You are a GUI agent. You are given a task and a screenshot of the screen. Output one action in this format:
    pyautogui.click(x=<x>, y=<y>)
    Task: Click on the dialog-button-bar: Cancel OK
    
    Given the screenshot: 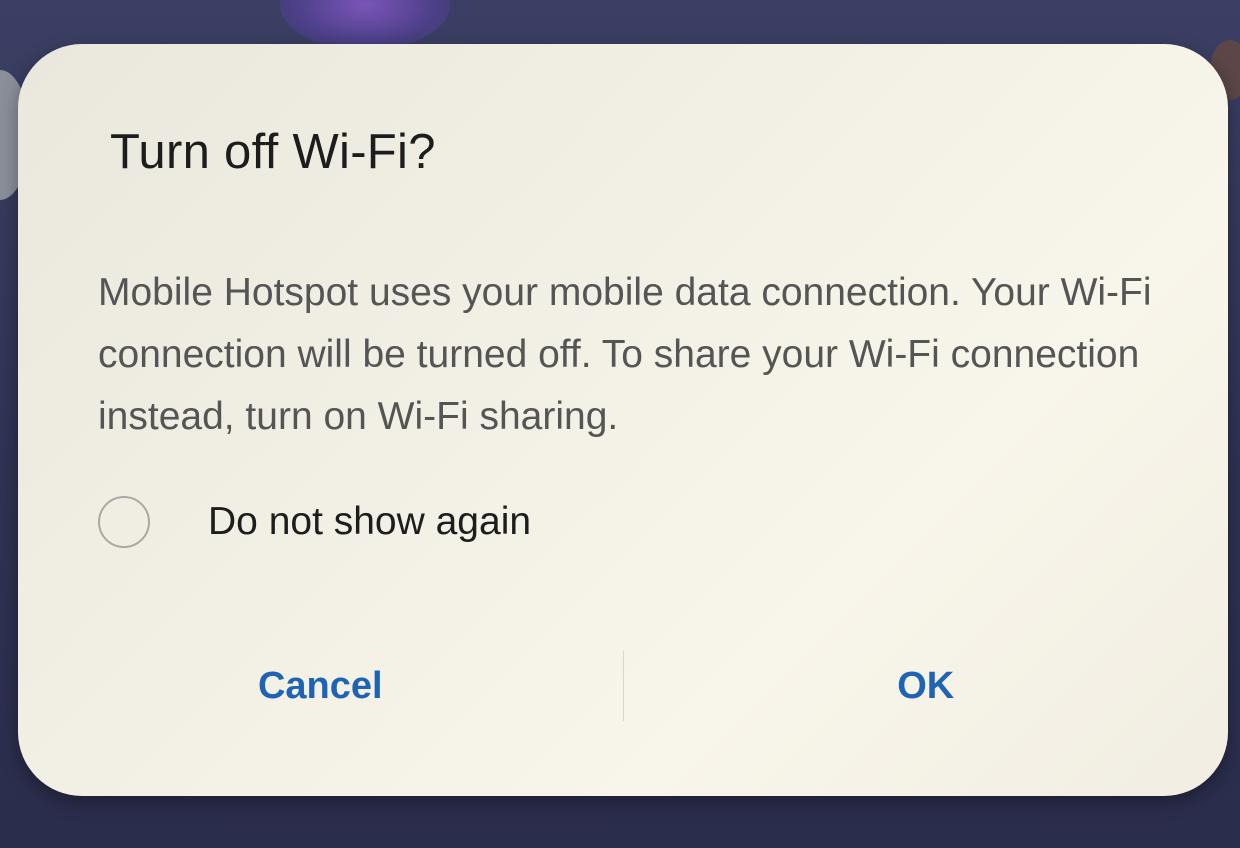 What is the action you would take?
    pyautogui.click(x=623, y=686)
    